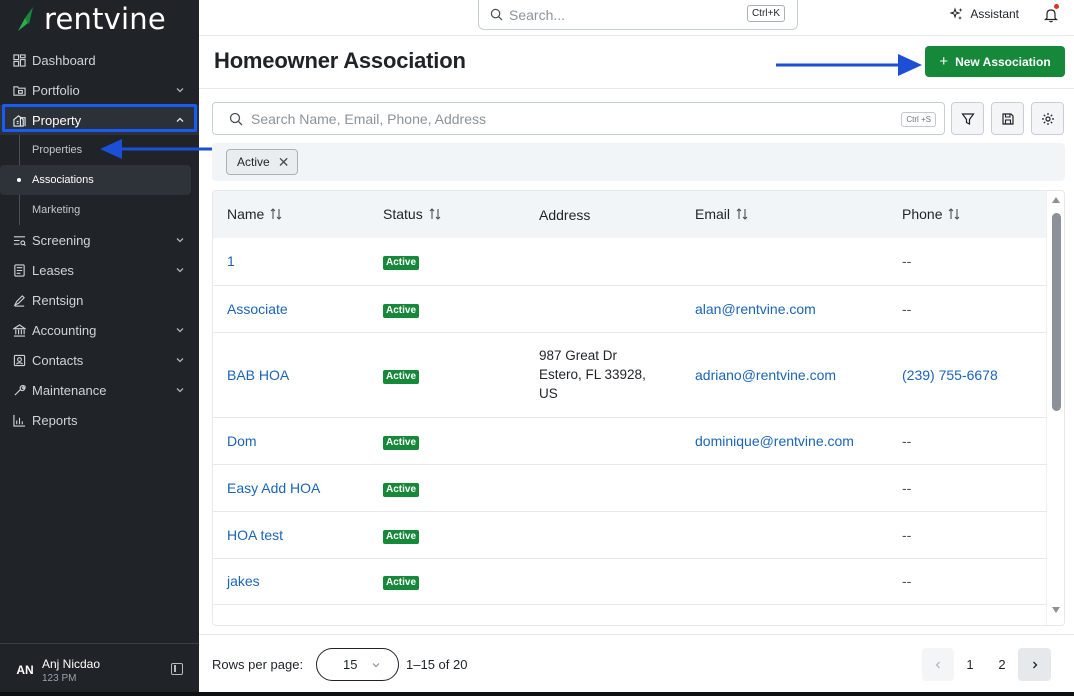 This screenshot has height=696, width=1074. I want to click on sidebar-item-portfolio: Portfolio, so click(99, 90).